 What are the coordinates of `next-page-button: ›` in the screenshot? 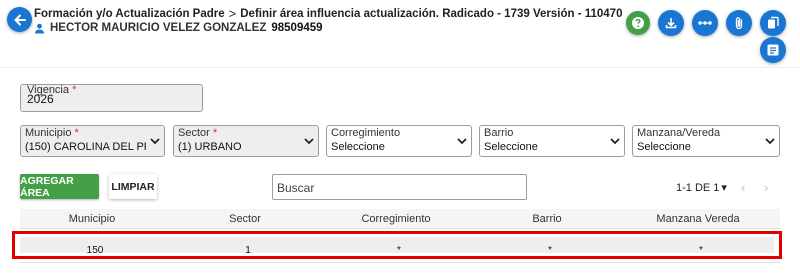 It's located at (766, 187).